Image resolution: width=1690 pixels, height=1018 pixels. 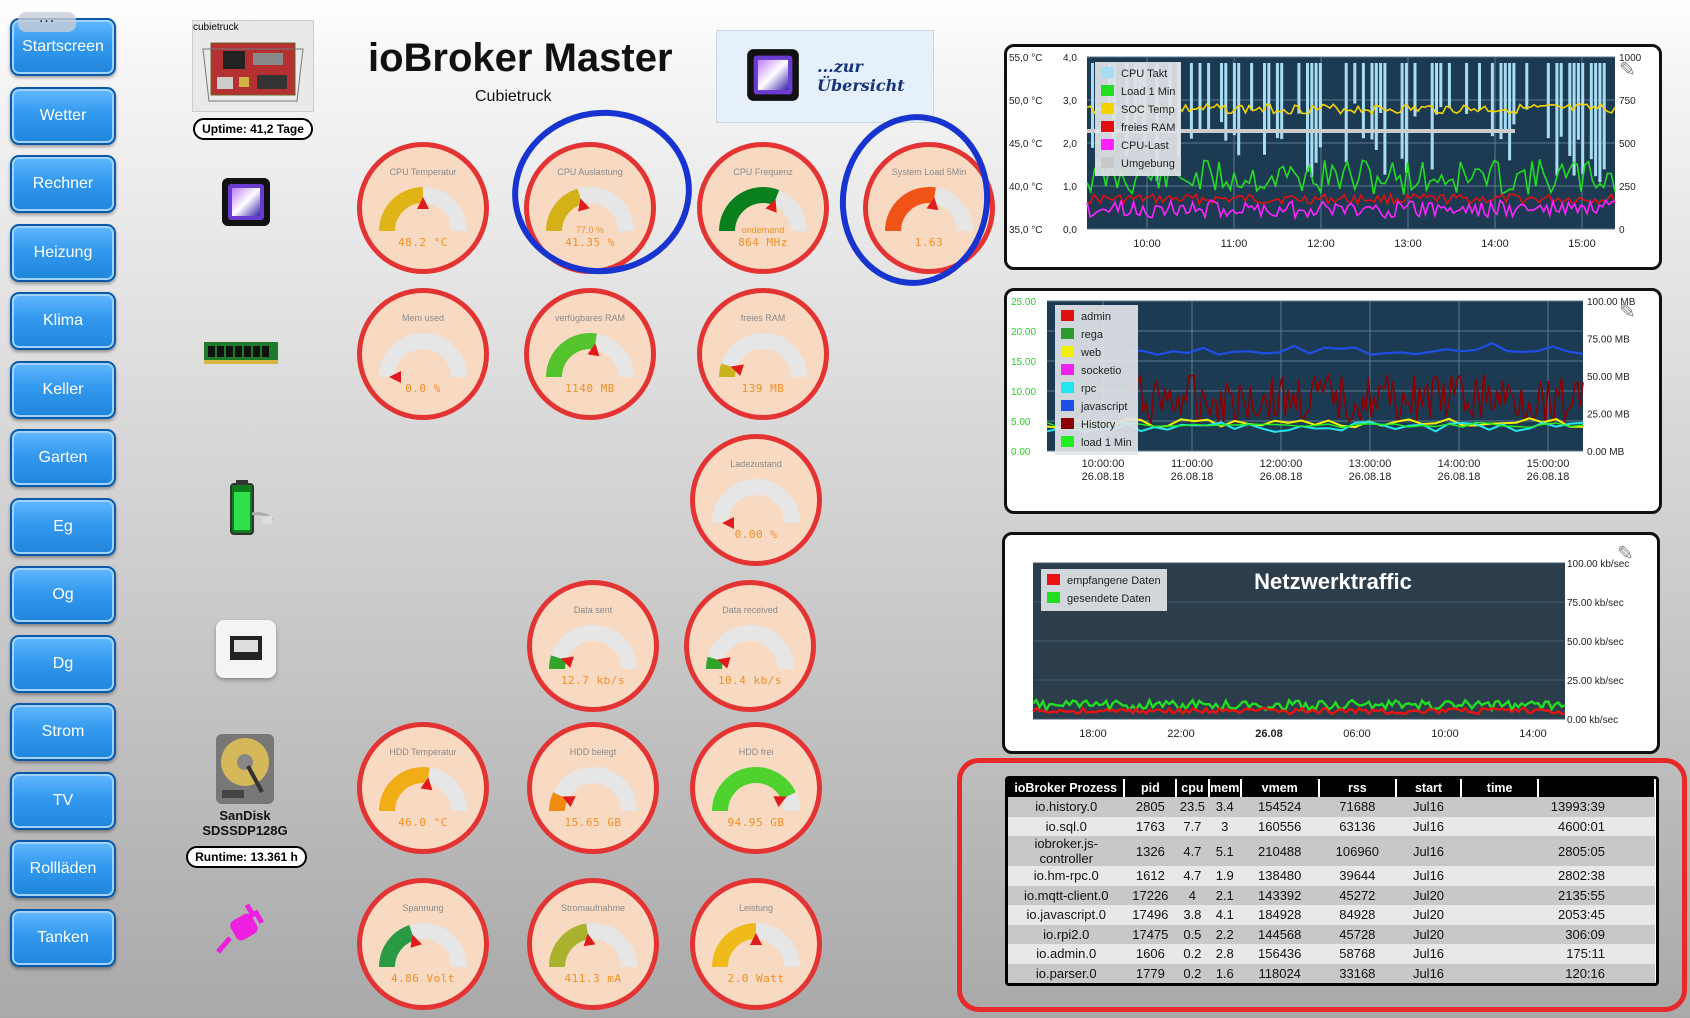 What do you see at coordinates (63, 252) in the screenshot?
I see `nav-button-heizung: Heizung` at bounding box center [63, 252].